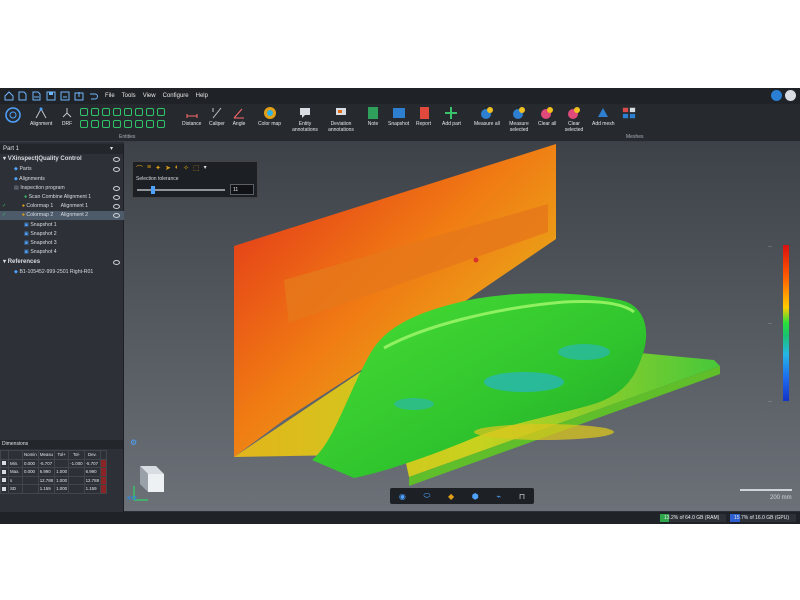 This screenshot has width=800, height=600. What do you see at coordinates (84, 124) in the screenshot?
I see `sphere-entity-icon` at bounding box center [84, 124].